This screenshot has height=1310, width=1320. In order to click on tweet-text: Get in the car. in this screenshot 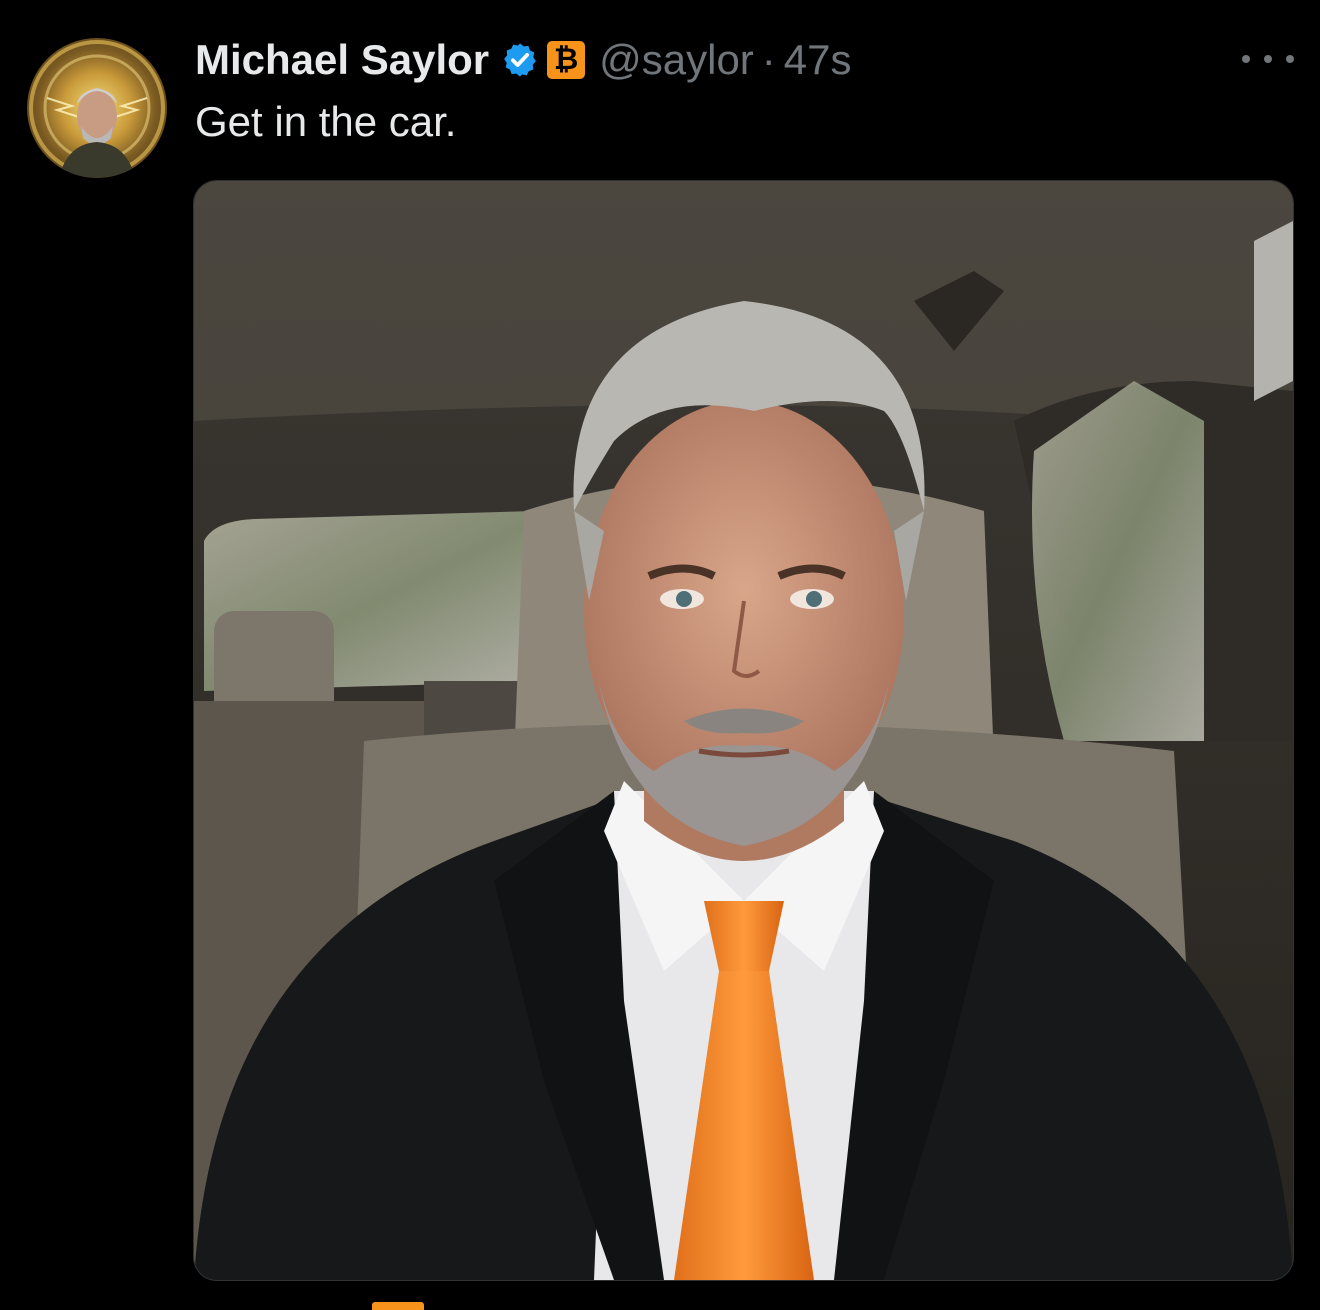, I will do `click(326, 121)`.